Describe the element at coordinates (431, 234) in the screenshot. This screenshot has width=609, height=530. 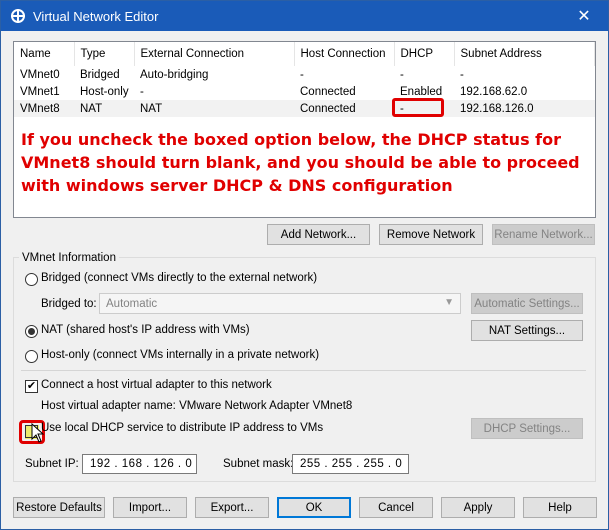
I see `remove-network-button: Remove Network` at that location.